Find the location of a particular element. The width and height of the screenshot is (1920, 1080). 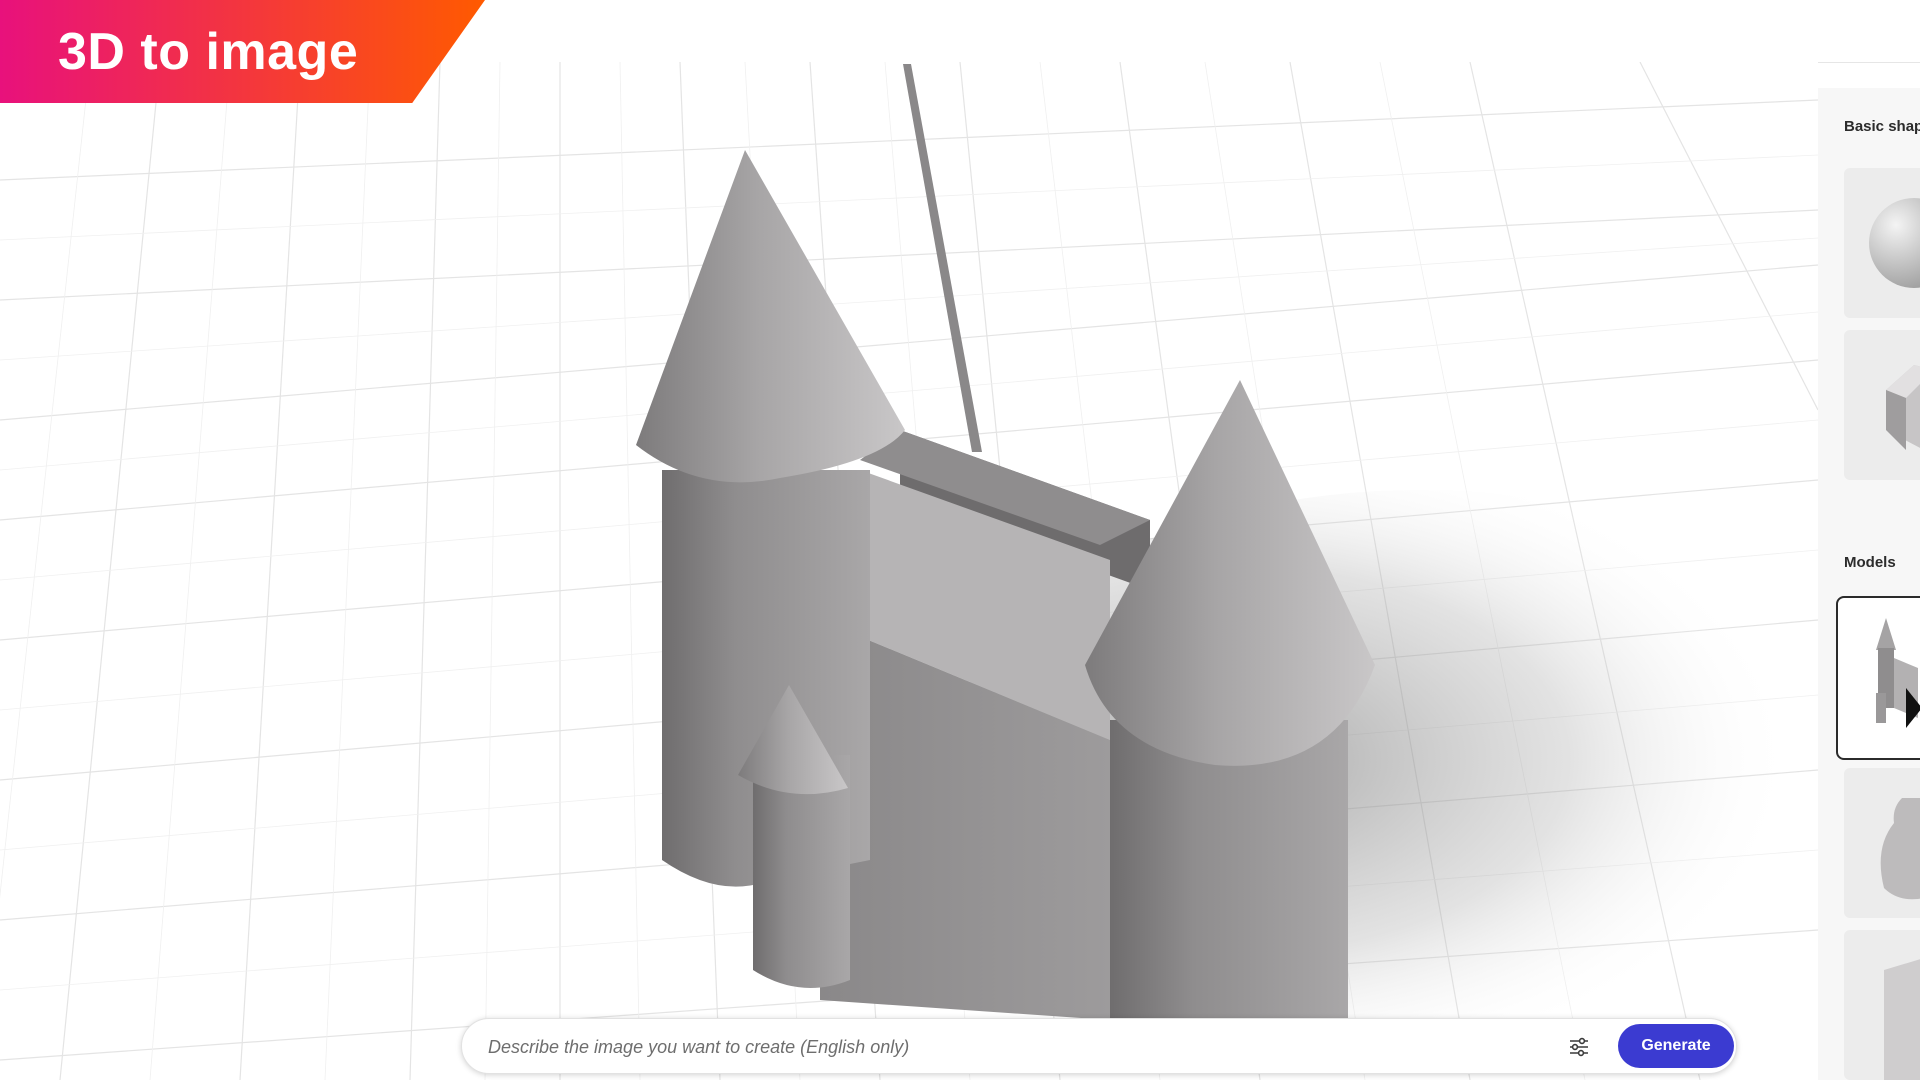

cube-icon is located at coordinates (1903, 407).